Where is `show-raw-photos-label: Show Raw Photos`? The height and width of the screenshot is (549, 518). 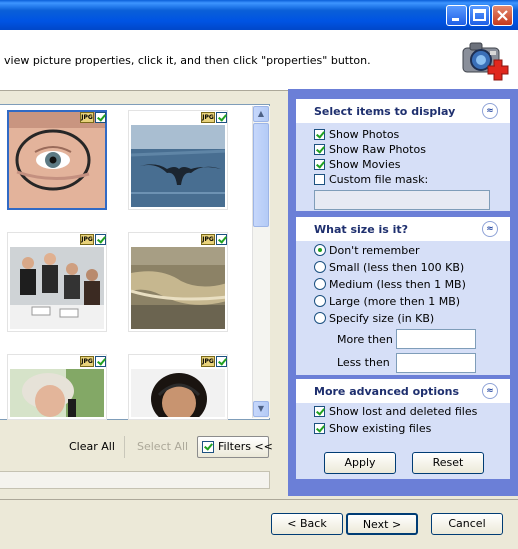
show-raw-photos-label: Show Raw Photos is located at coordinates (377, 149).